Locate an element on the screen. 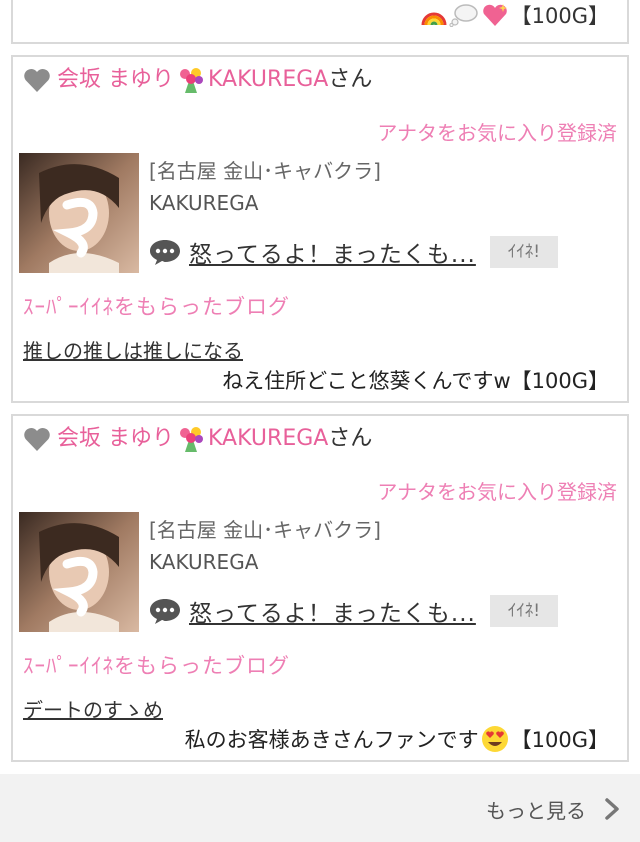  see-more-bar: もっと見る is located at coordinates (320, 808).